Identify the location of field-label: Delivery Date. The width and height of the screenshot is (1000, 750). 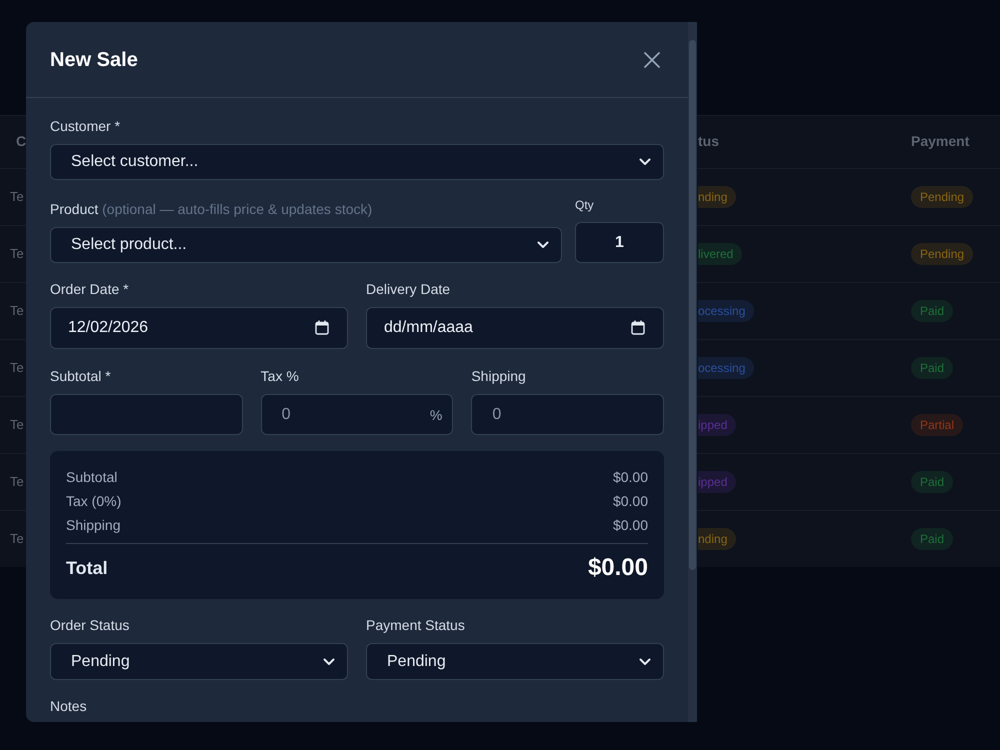
(408, 289).